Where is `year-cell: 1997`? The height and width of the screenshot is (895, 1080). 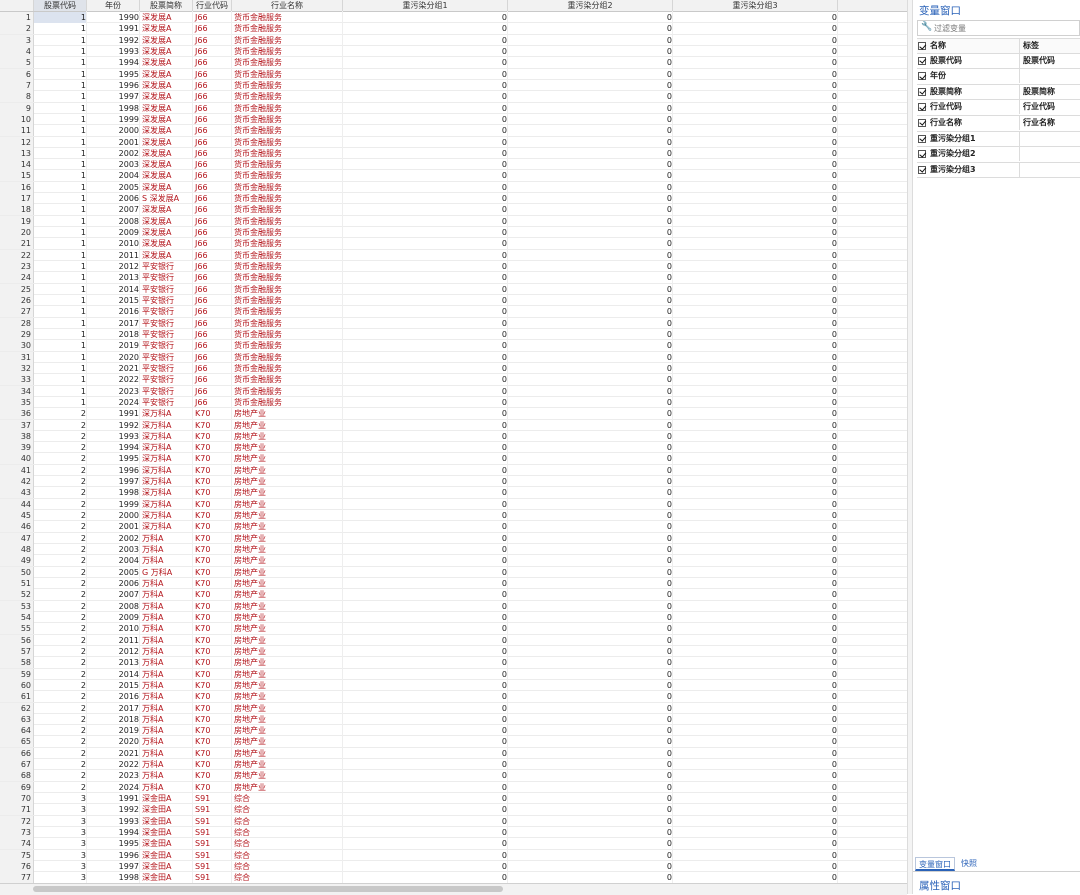
year-cell: 1997 is located at coordinates (113, 96).